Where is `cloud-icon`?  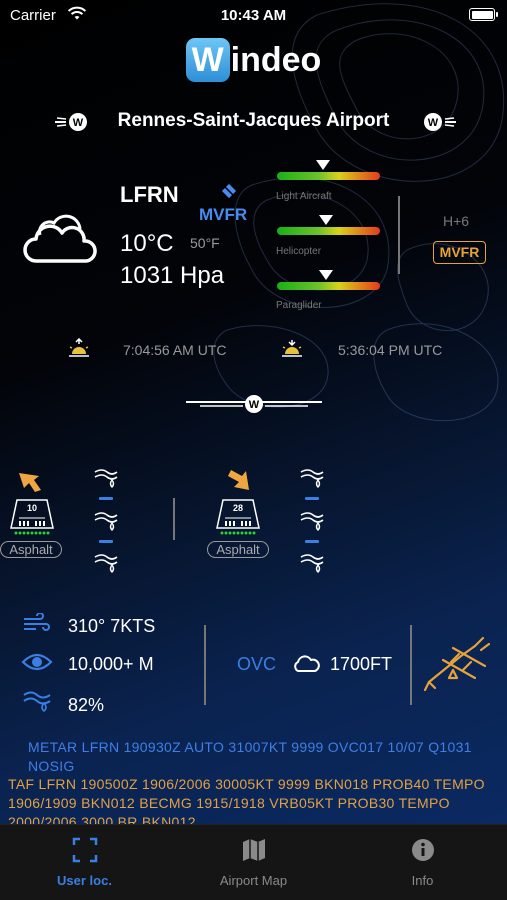
cloud-icon is located at coordinates (307, 663).